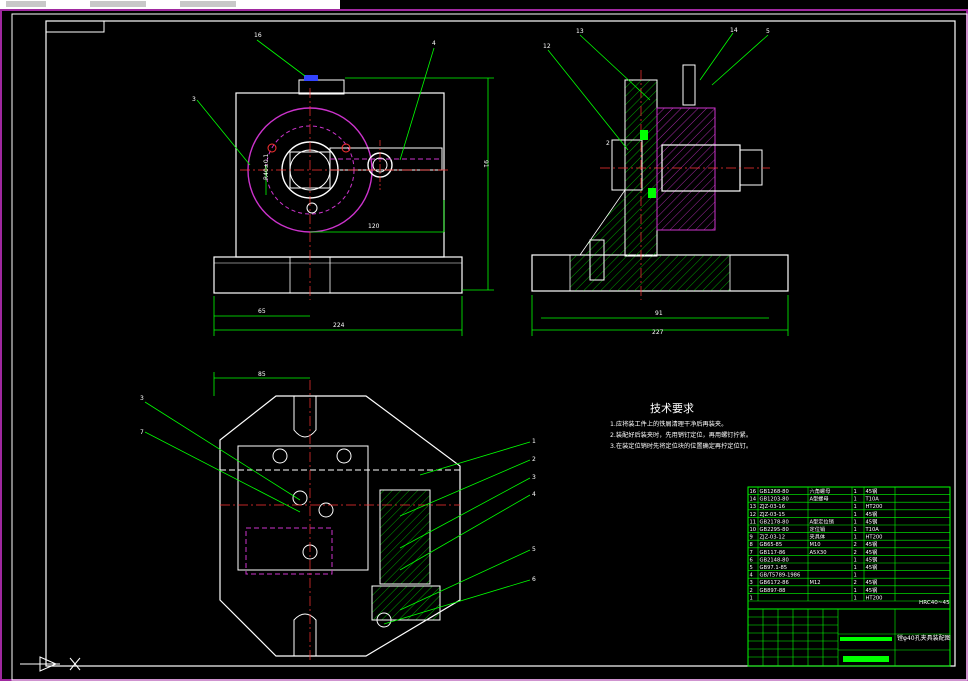 The height and width of the screenshot is (681, 968). What do you see at coordinates (262, 374) in the screenshot?
I see `dim-85: 85` at bounding box center [262, 374].